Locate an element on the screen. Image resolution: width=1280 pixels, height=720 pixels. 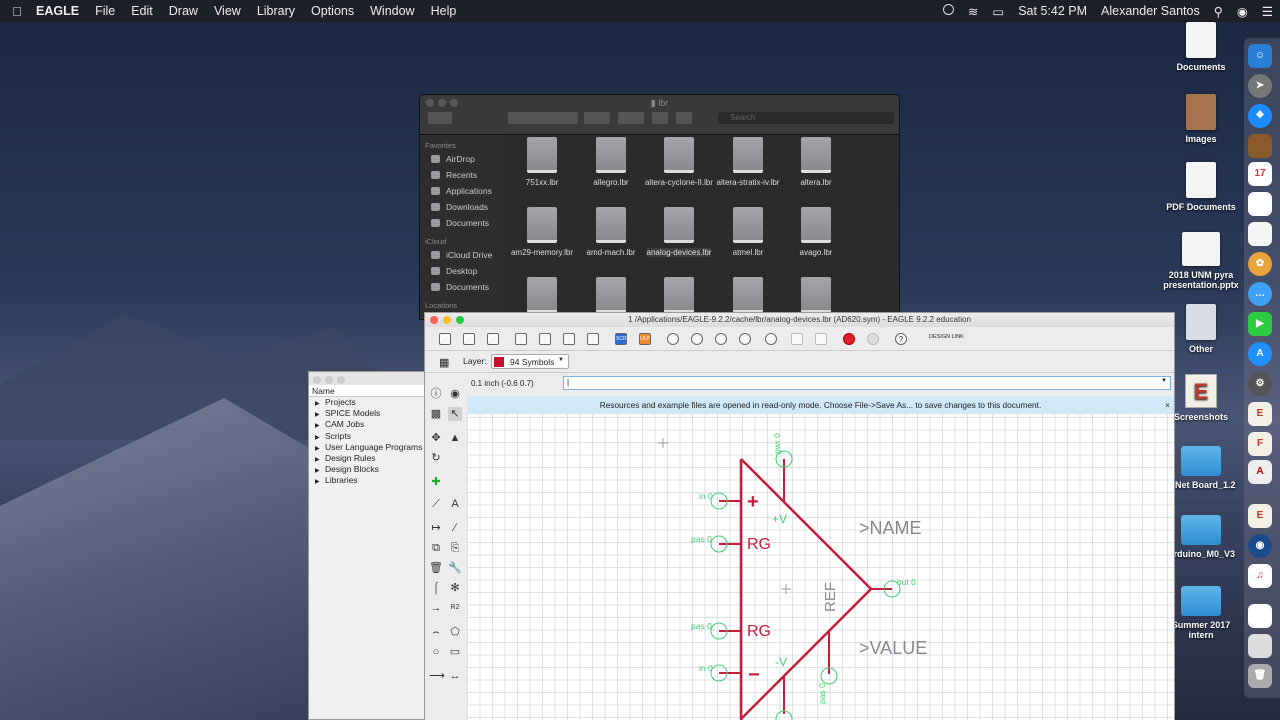
file-item: 751xx.lbr is located at coordinates (542, 162).